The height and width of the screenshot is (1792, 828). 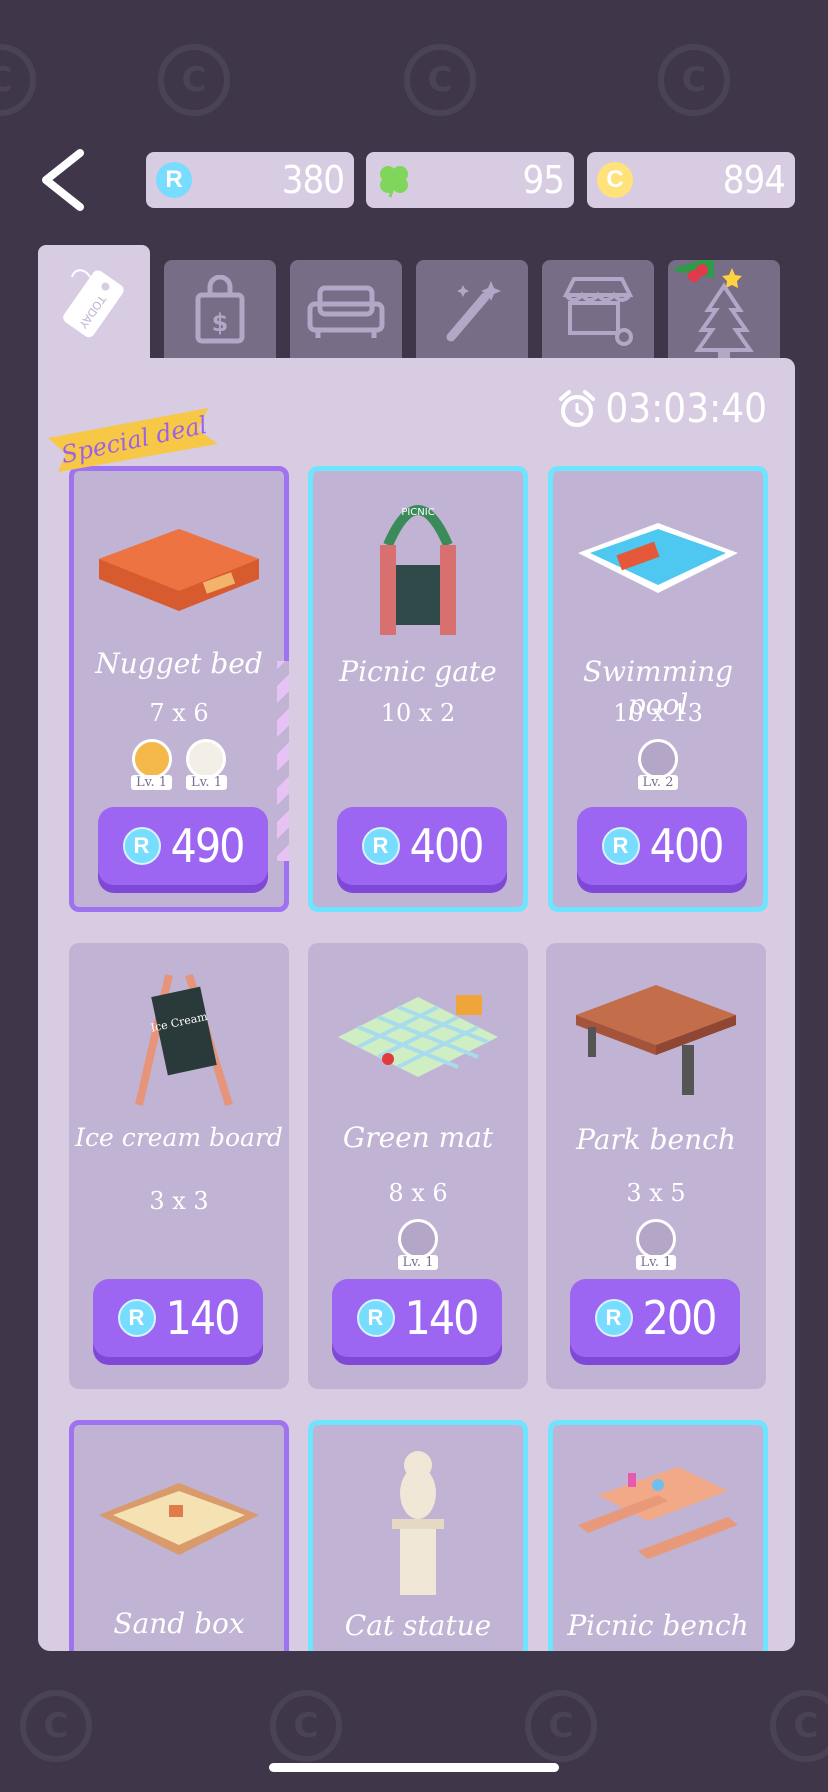 What do you see at coordinates (250, 180) in the screenshot?
I see `currency-ruby: R 380` at bounding box center [250, 180].